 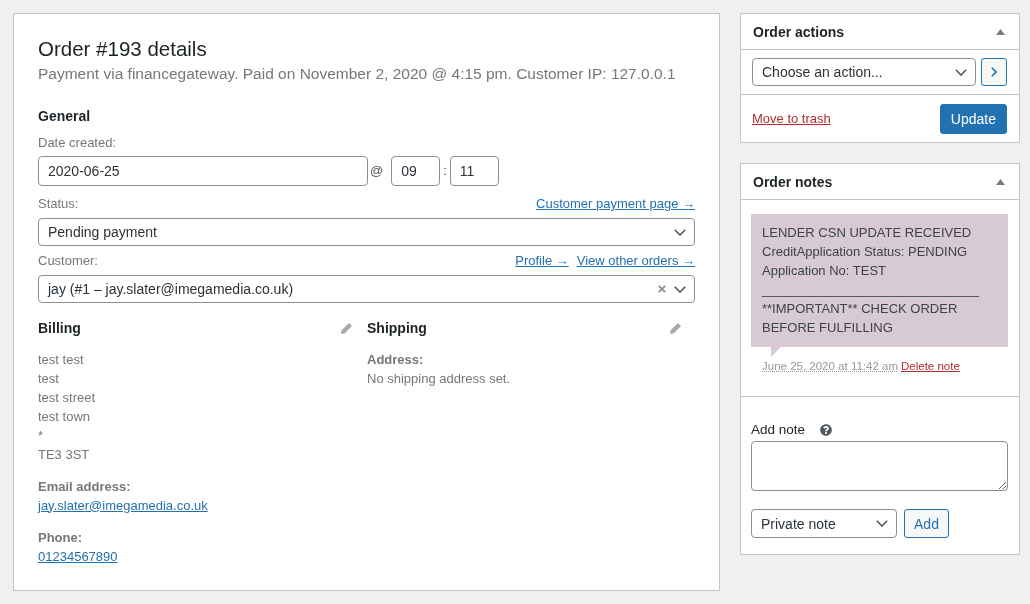 I want to click on panel-title: Order actions, so click(x=799, y=32).